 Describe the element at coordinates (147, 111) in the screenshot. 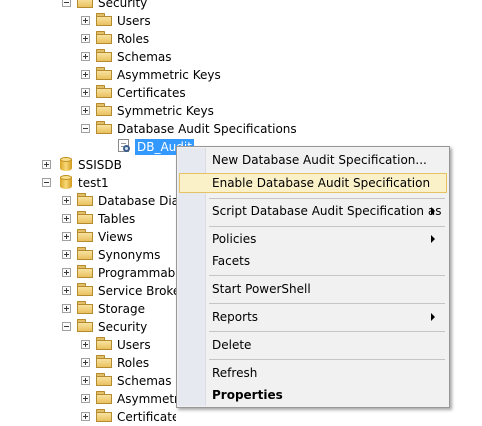

I see `tree-node-symmetric-keys: Symmetric Keys` at that location.